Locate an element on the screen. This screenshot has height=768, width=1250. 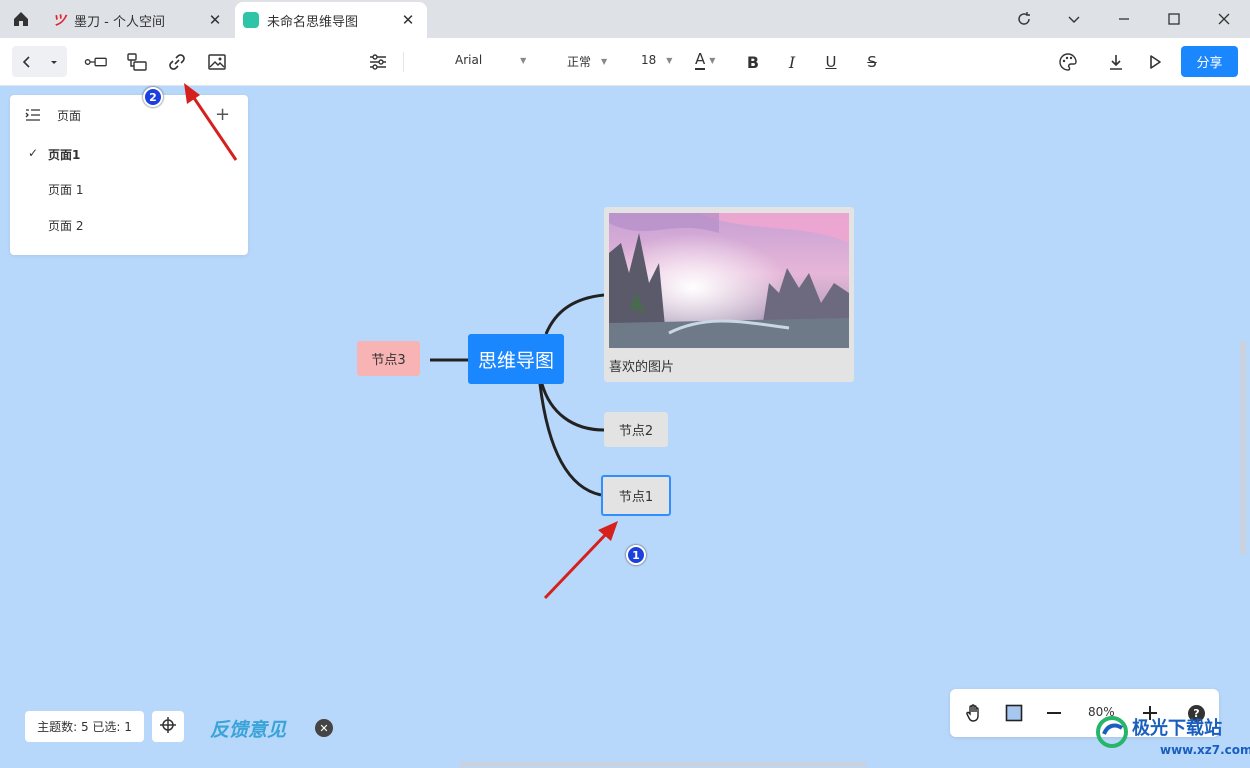
fantasy-landscape-image is located at coordinates (729, 280).